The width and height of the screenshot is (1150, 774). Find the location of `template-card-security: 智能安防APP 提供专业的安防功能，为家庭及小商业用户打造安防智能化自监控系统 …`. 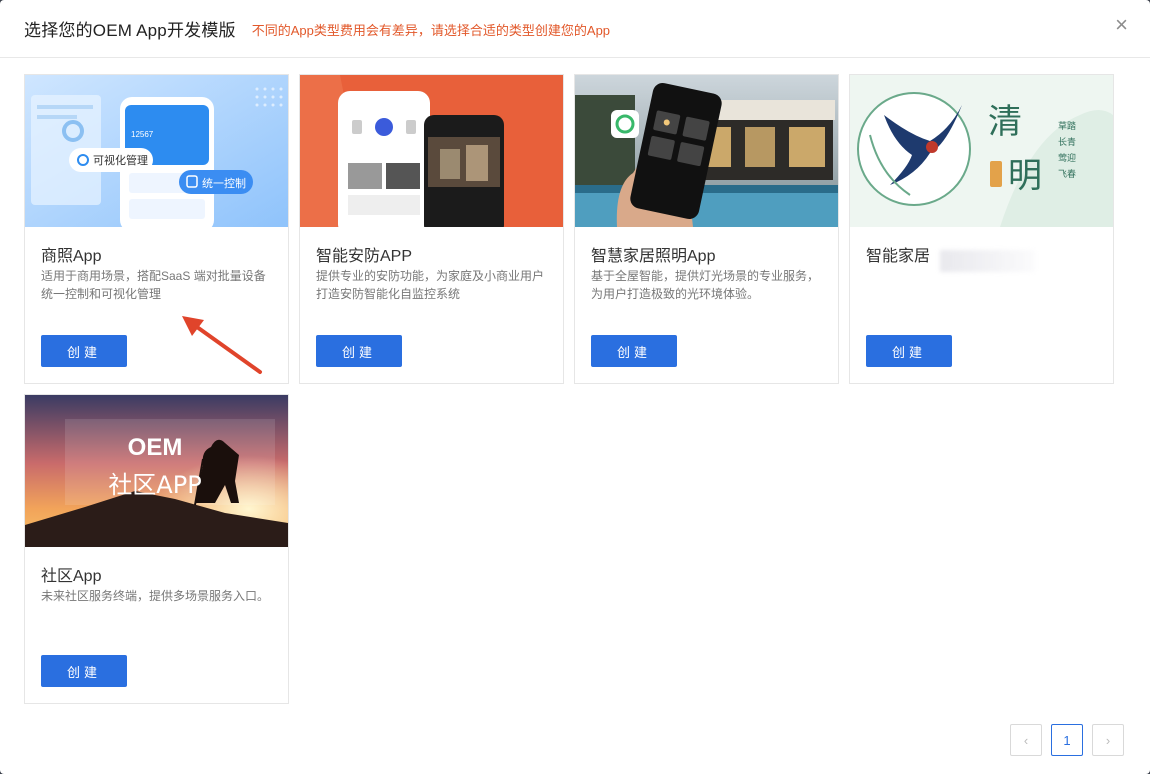

template-card-security: 智能安防APP 提供专业的安防功能，为家庭及小商业用户打造安防智能化自监控系统 … is located at coordinates (431, 229).